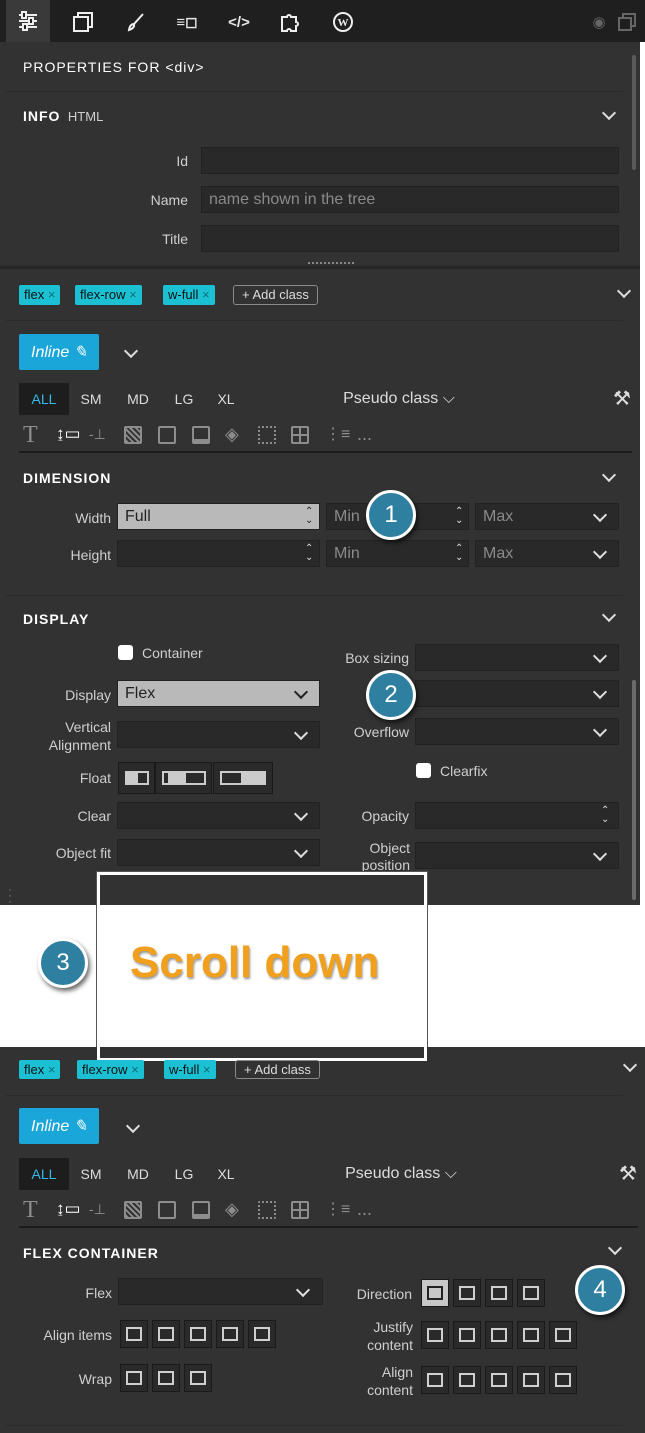  Describe the element at coordinates (628, 1174) in the screenshot. I see `tools-icon: ⚒` at that location.